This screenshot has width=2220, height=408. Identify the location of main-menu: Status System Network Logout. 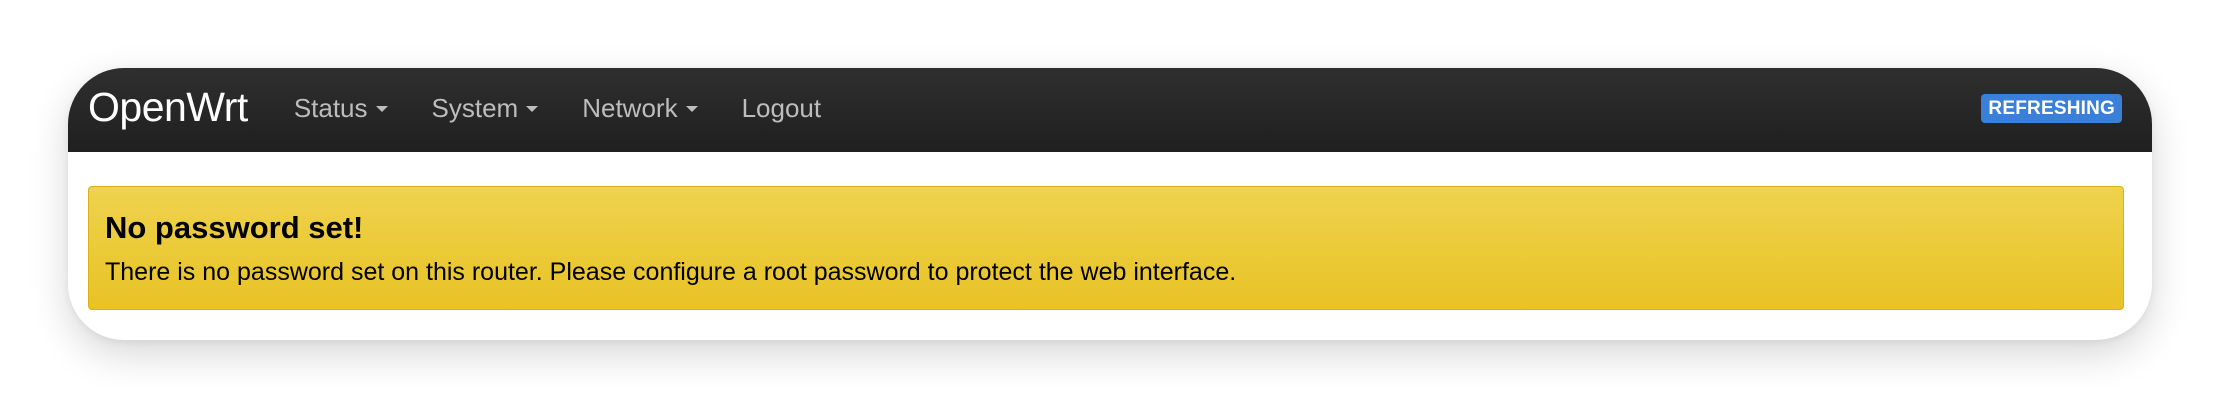
(557, 108).